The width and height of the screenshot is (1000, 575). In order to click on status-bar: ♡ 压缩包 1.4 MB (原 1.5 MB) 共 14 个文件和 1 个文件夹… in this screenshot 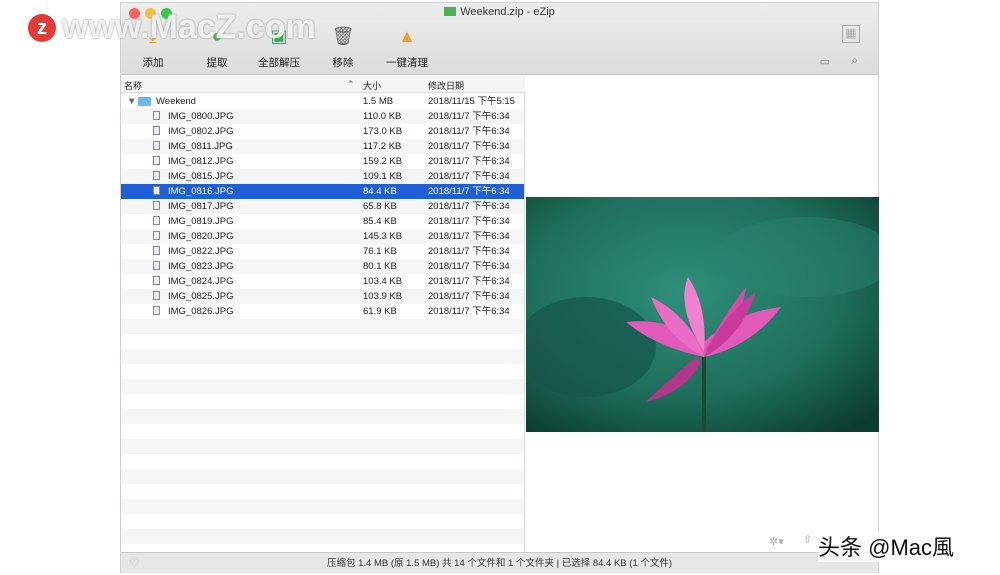, I will do `click(499, 562)`.